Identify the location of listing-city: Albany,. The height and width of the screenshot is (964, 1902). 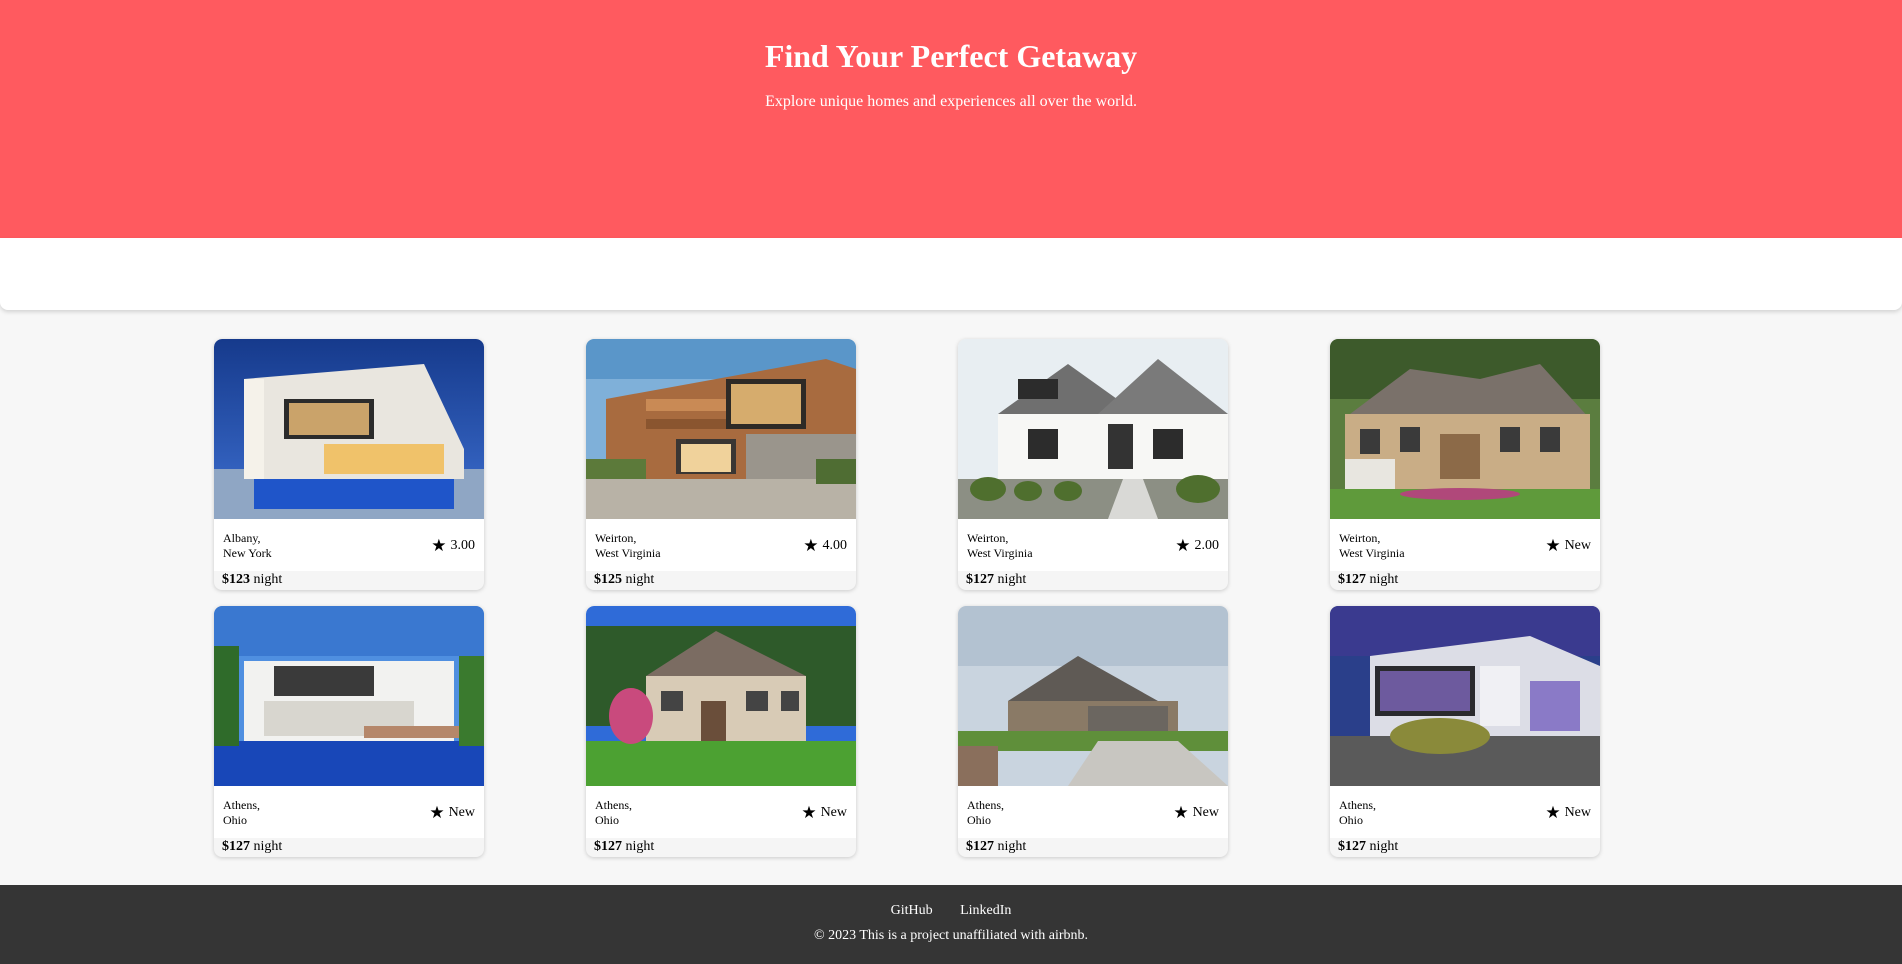
(242, 538).